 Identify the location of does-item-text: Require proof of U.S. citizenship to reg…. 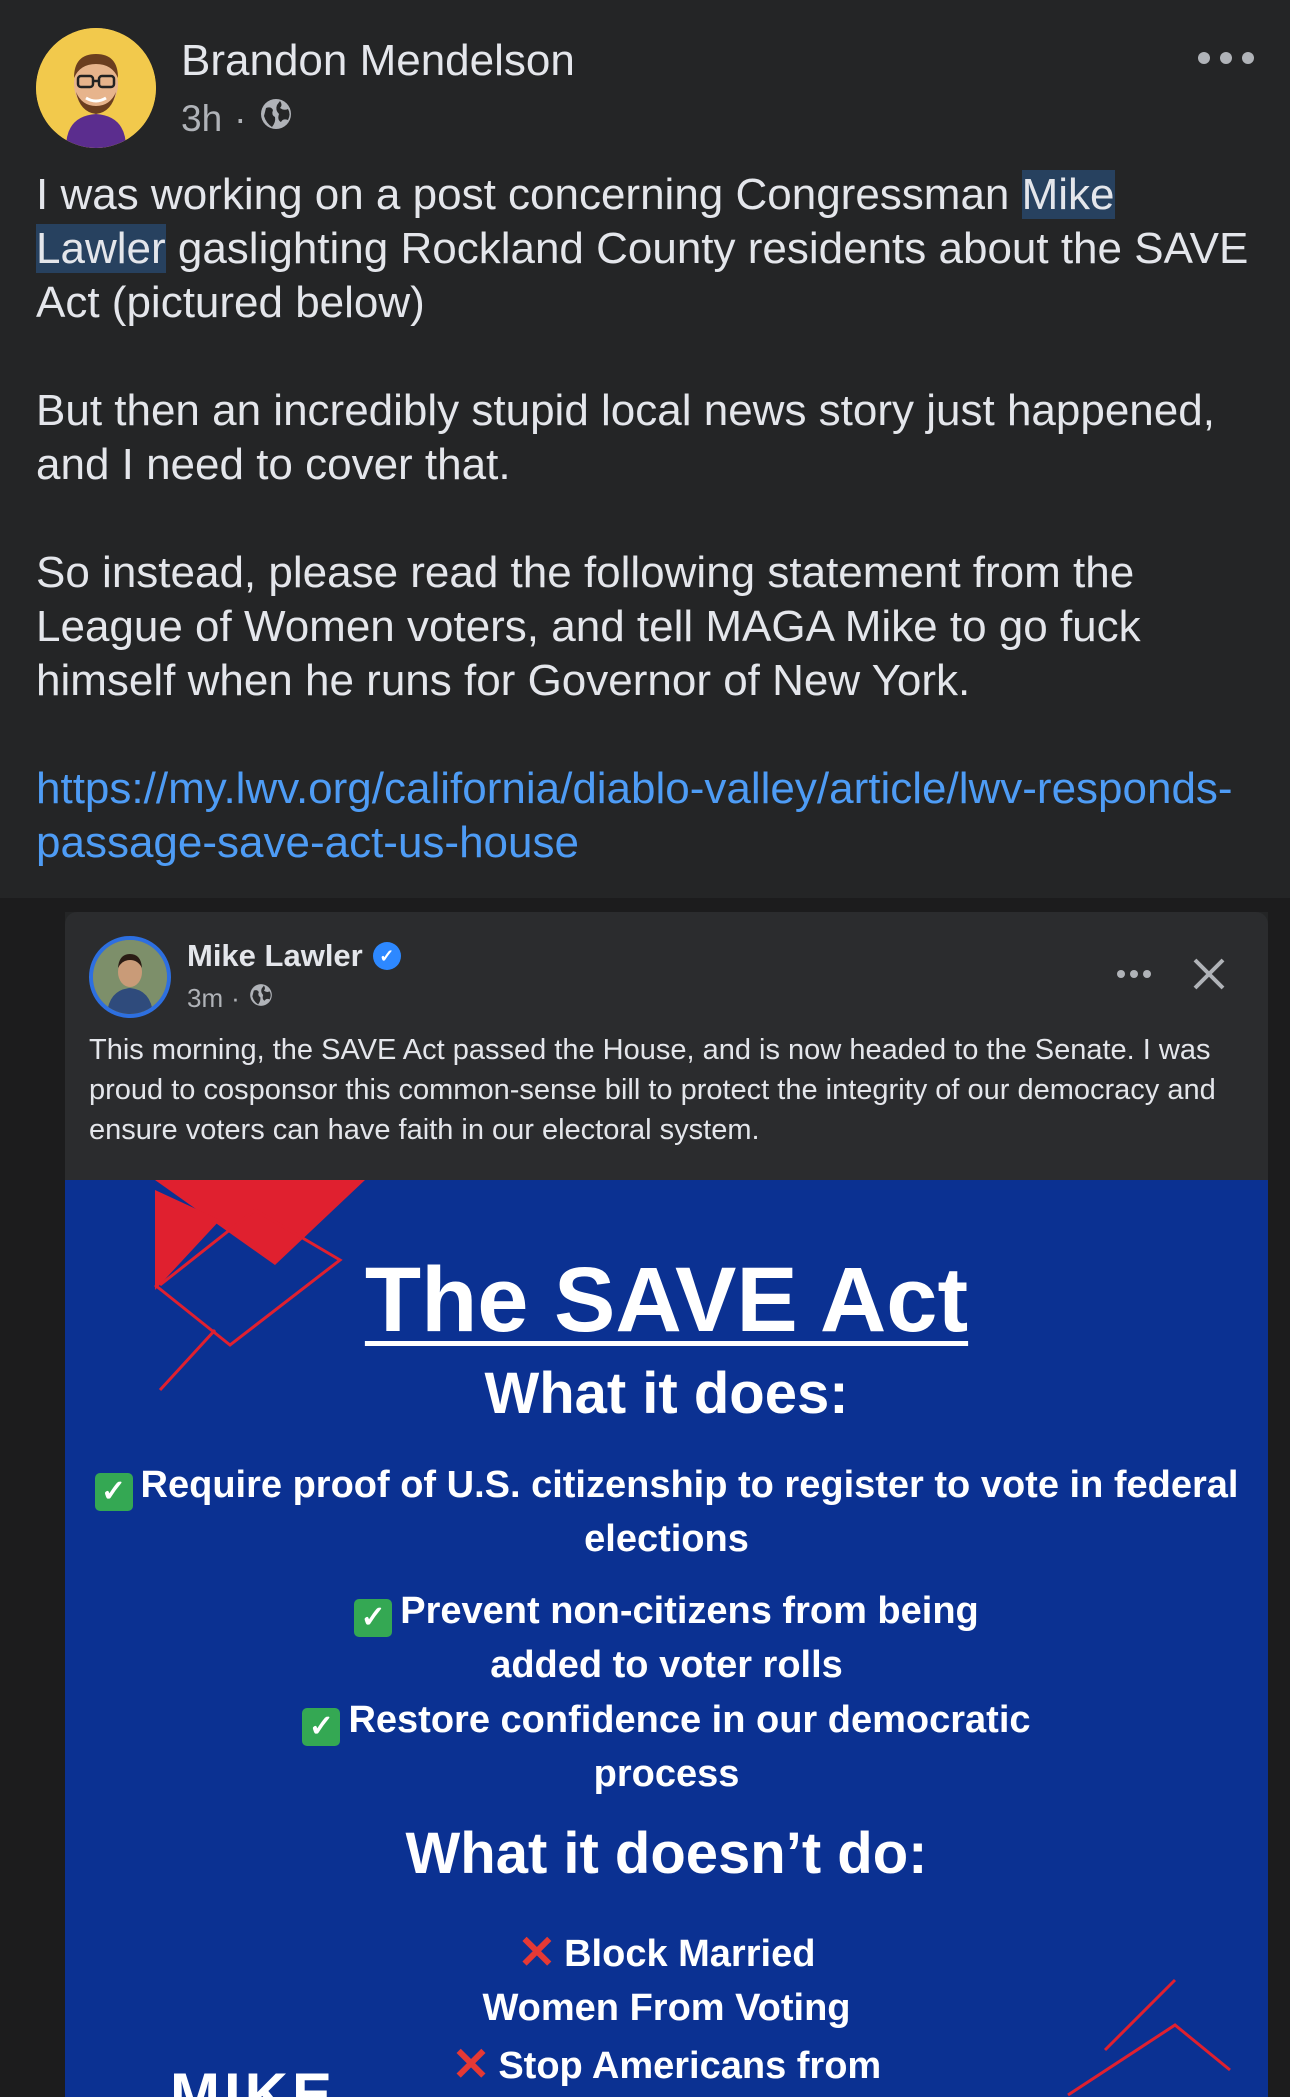
(689, 1512).